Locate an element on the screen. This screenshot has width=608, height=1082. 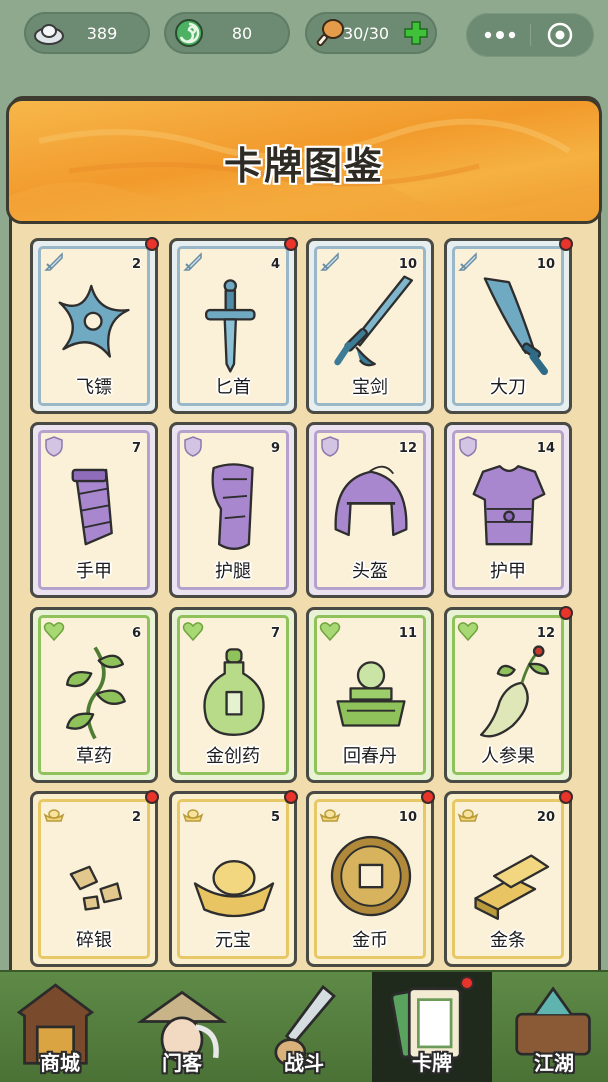
nav-label: 战斗 is located at coordinates (304, 1063).